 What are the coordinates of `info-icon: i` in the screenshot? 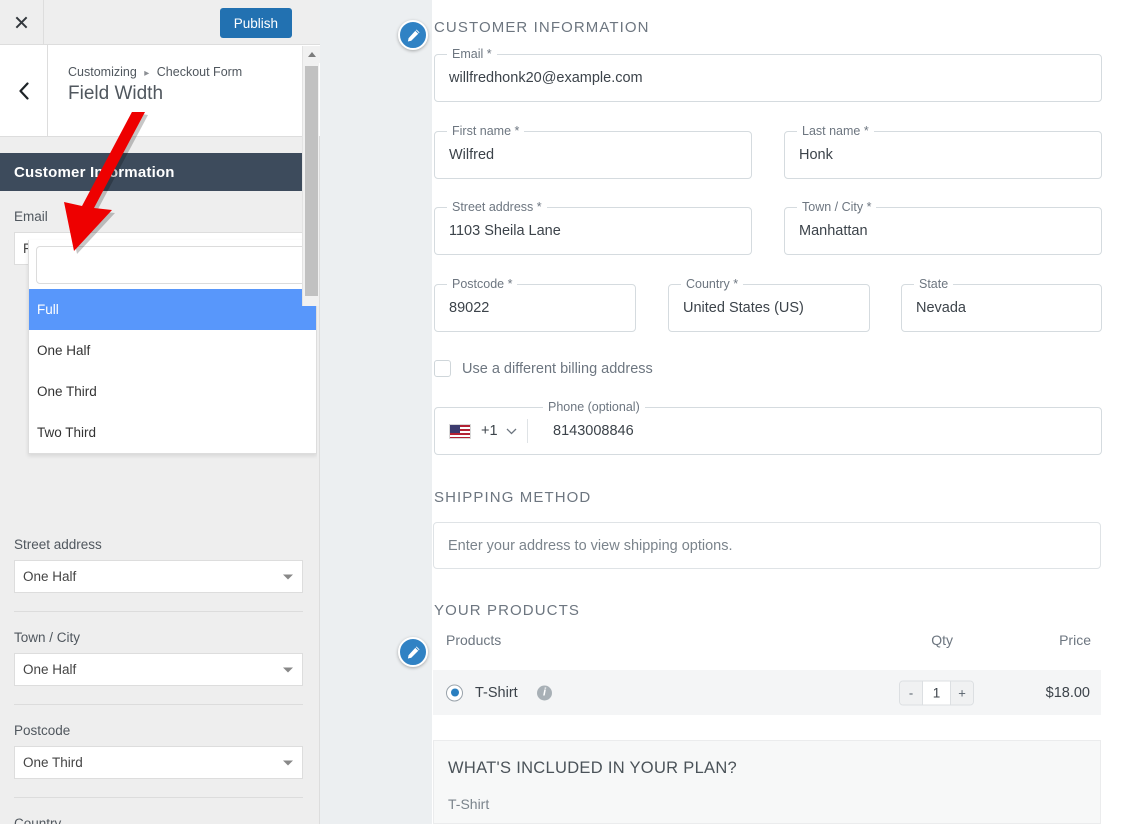 It's located at (544, 692).